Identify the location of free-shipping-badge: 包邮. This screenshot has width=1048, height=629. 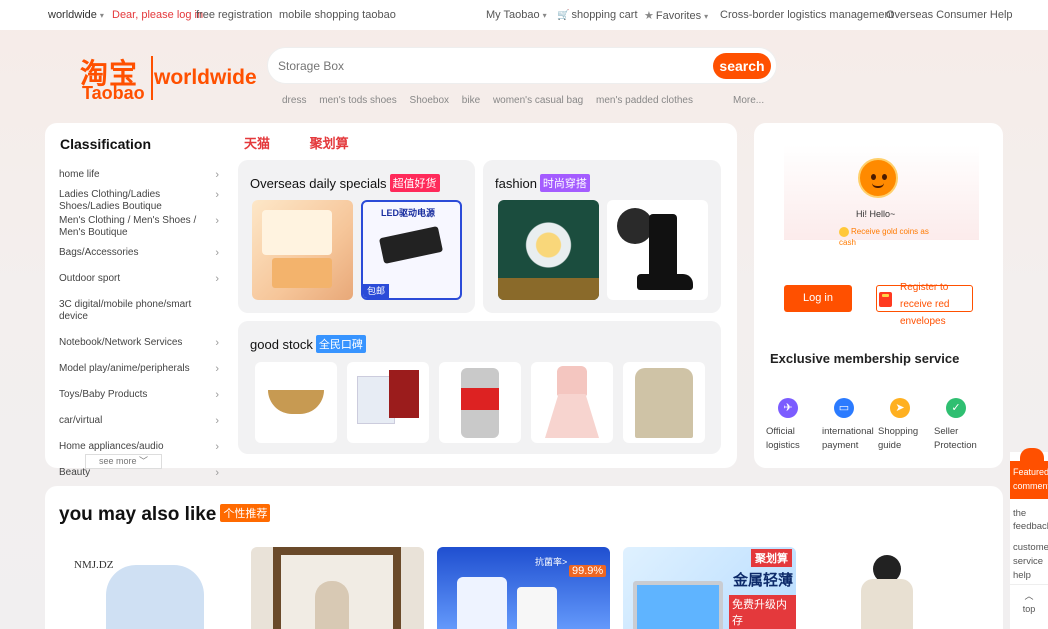
(376, 291).